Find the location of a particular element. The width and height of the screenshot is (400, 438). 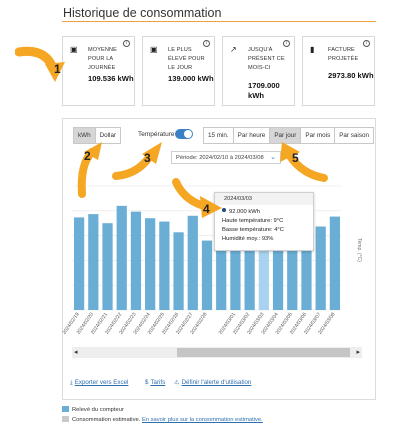

callout-number: 5 is located at coordinates (295, 158).